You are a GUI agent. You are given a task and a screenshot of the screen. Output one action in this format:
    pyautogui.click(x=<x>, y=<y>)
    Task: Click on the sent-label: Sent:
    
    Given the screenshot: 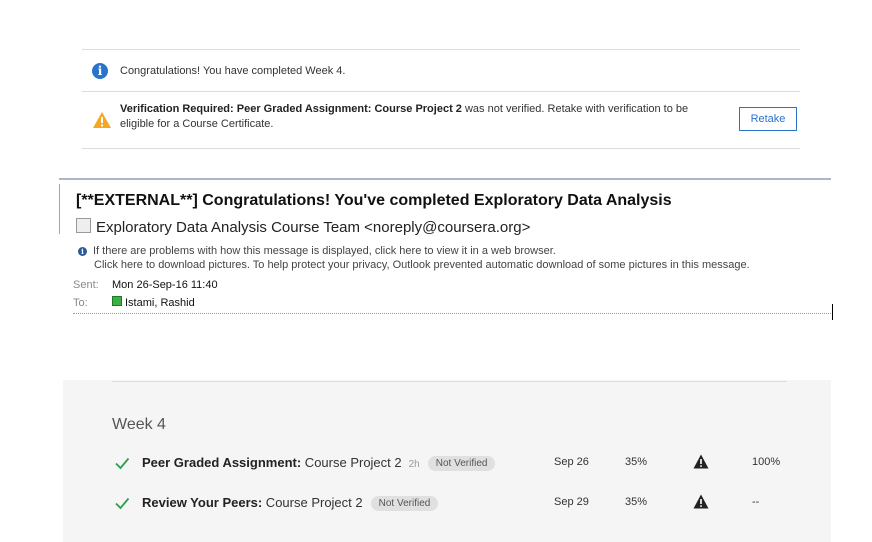 What is the action you would take?
    pyautogui.click(x=86, y=285)
    